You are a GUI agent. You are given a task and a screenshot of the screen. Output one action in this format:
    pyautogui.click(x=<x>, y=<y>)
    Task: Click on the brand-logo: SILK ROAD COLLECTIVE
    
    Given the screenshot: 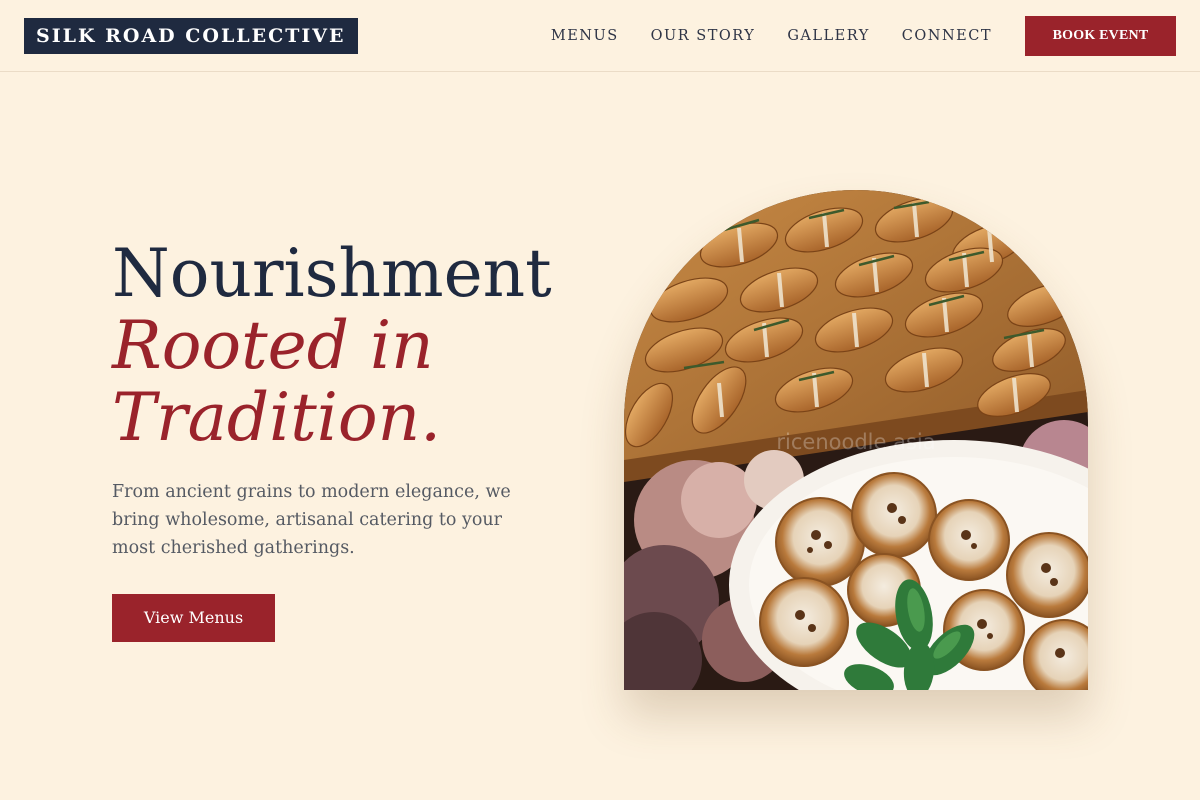 What is the action you would take?
    pyautogui.click(x=191, y=36)
    